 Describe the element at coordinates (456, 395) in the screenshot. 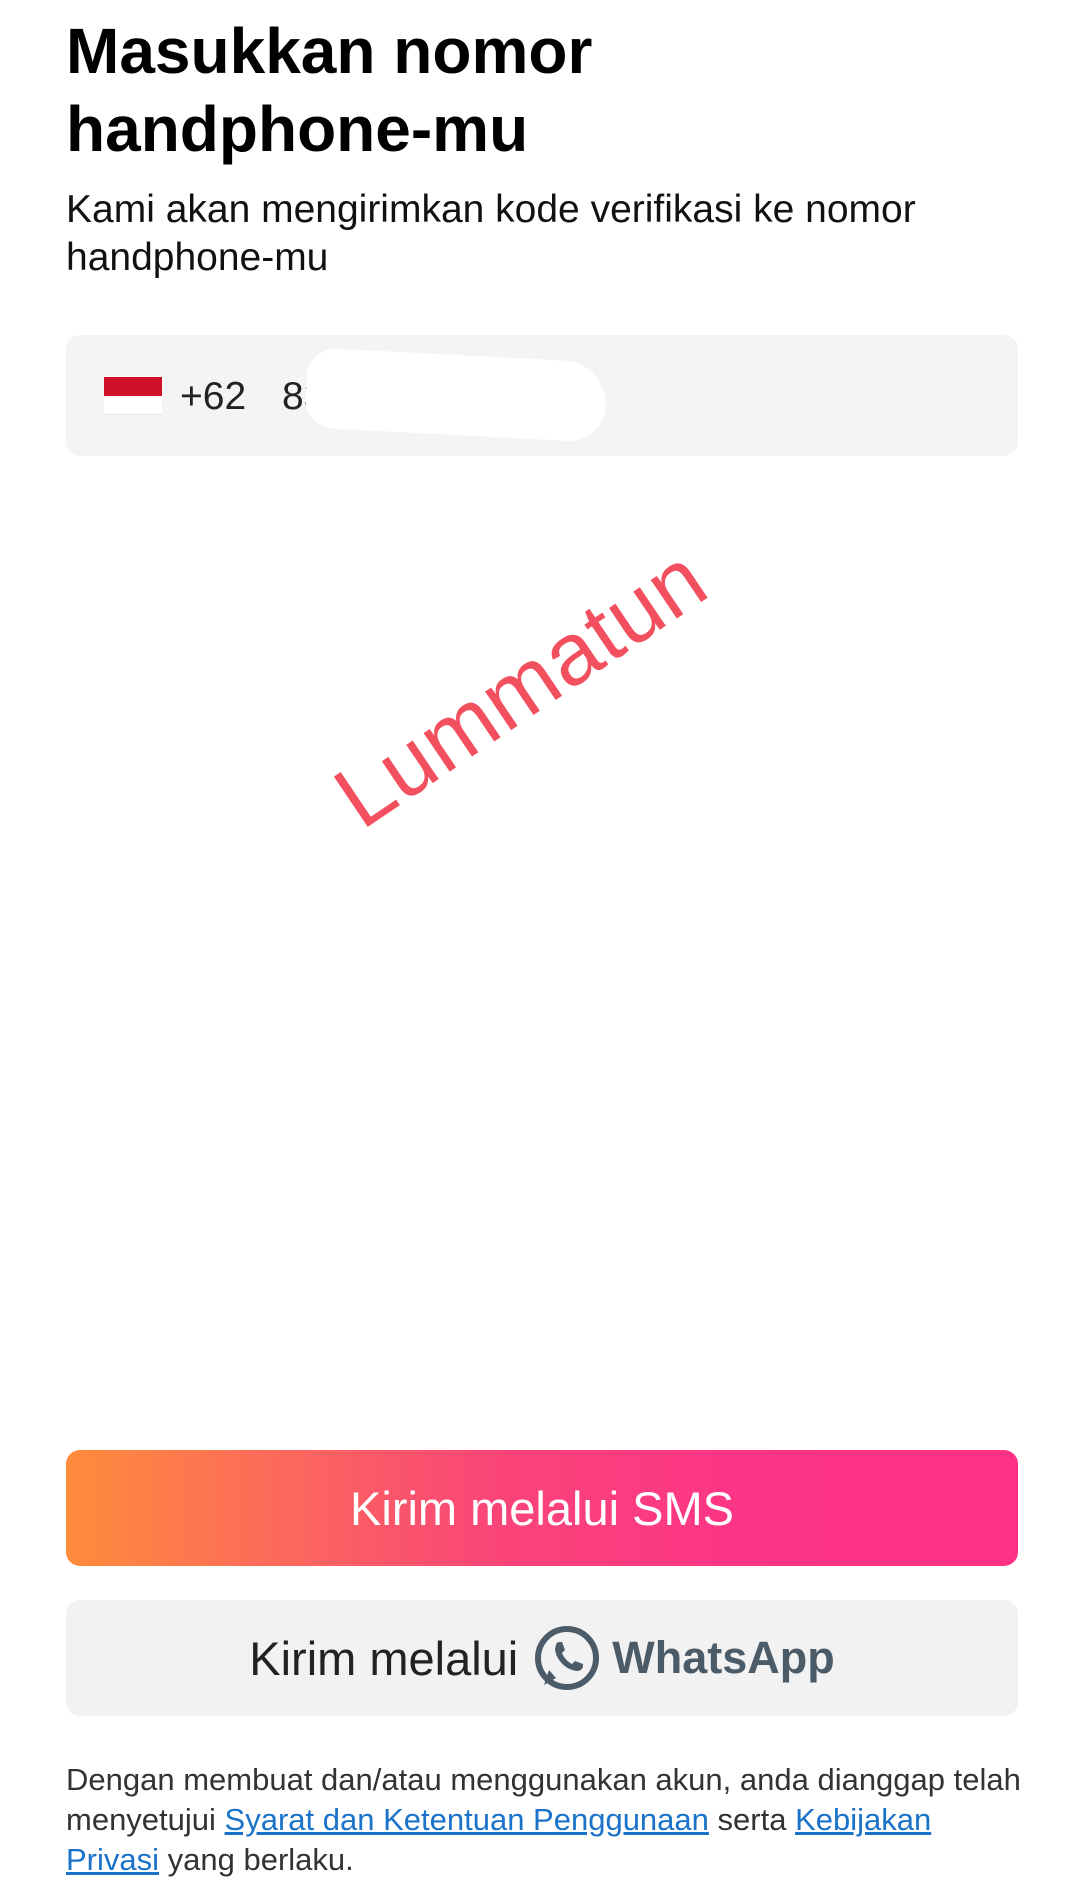

I see `redaction-mark` at that location.